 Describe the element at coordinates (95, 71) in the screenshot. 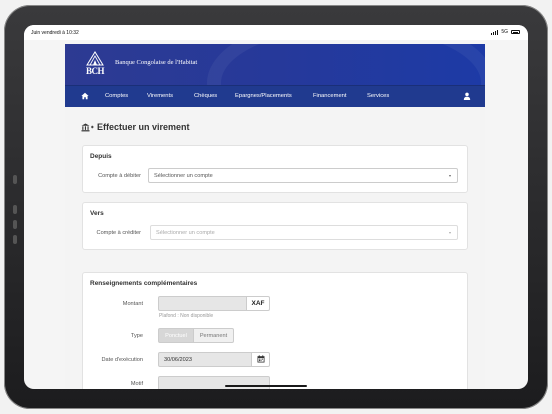

I see `logo-text: BCH` at that location.